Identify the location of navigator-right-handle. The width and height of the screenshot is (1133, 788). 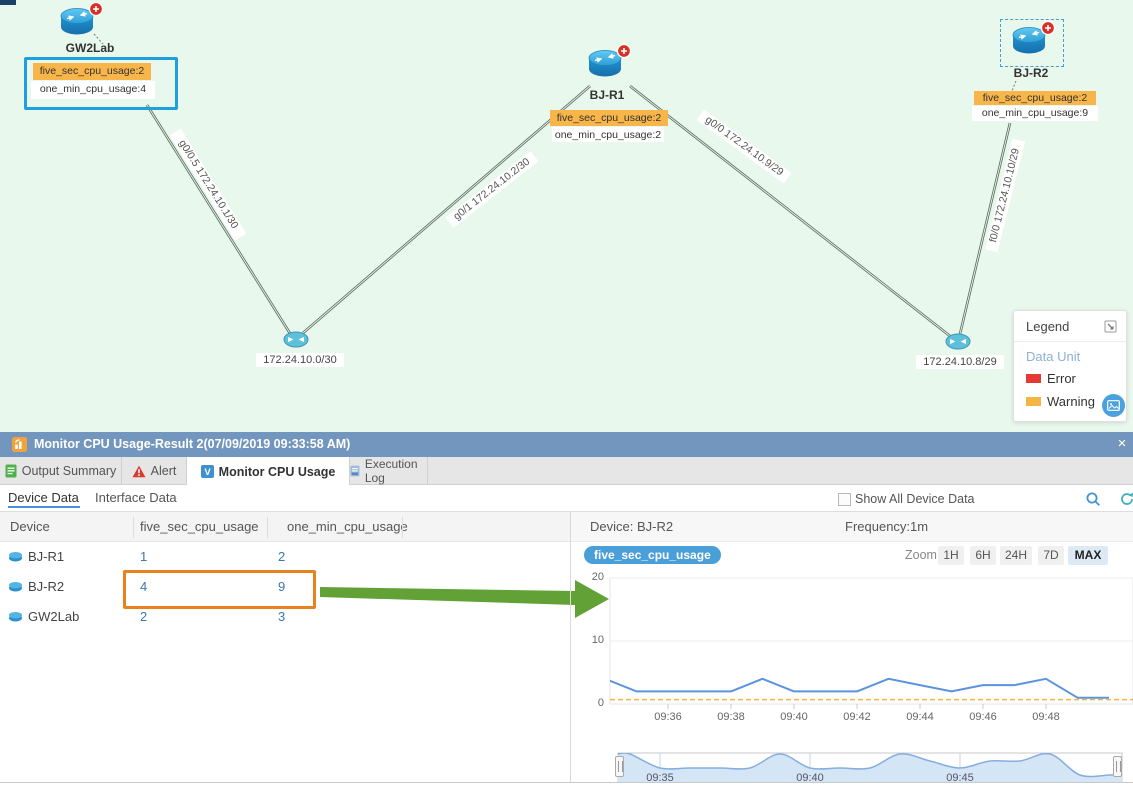
(1117, 766).